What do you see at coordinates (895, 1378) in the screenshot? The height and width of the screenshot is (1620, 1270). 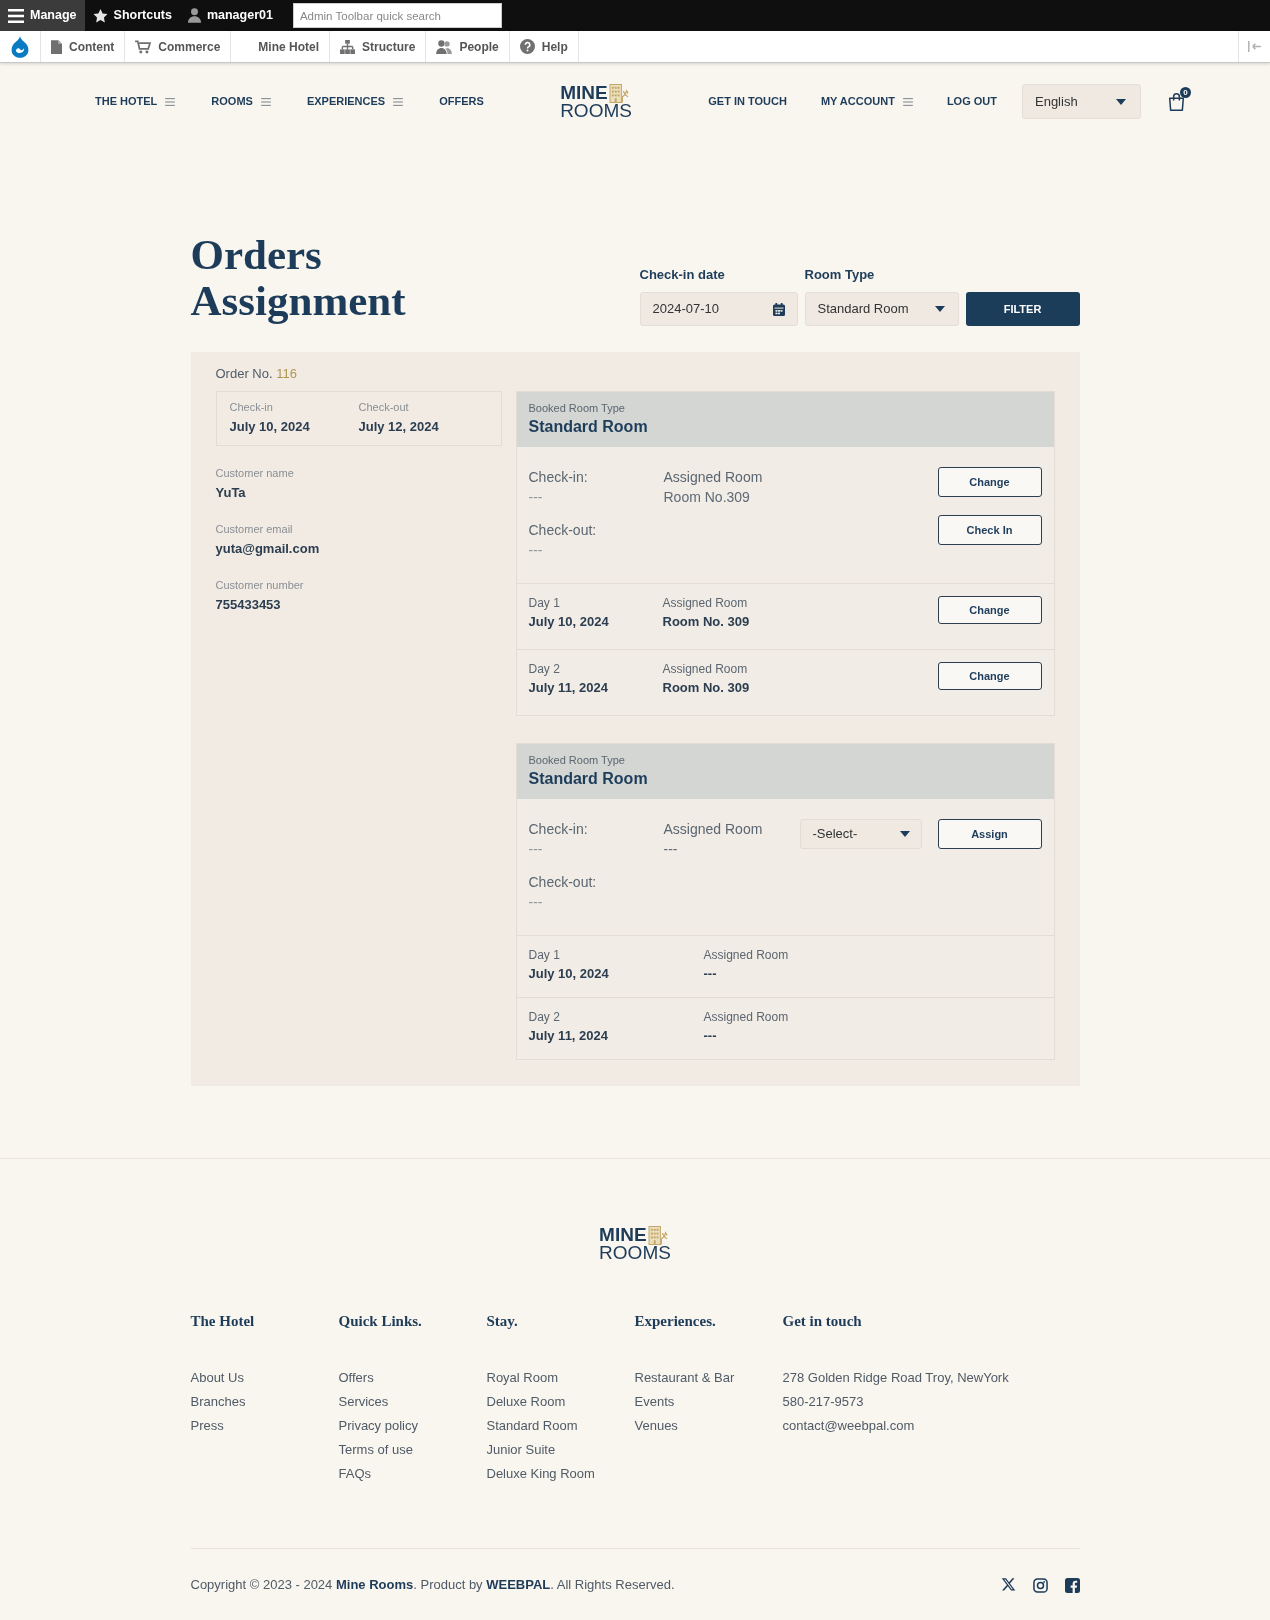 I see `contact-info: 278 Golden Ridge Road Troy, NewYork` at bounding box center [895, 1378].